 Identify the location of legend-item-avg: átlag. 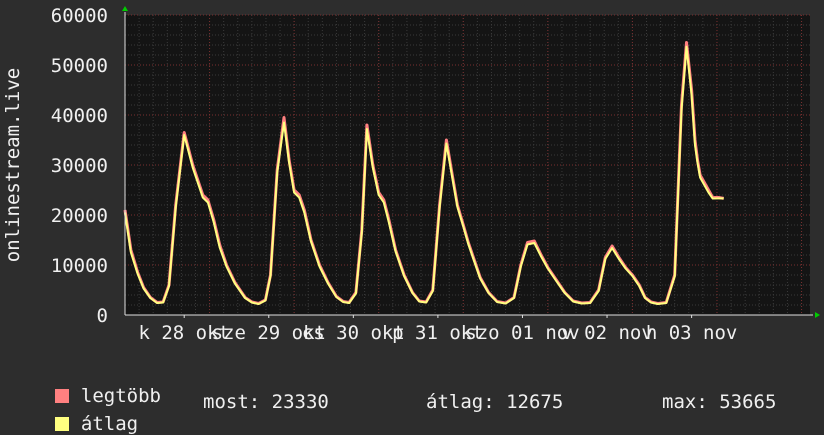
(85, 413).